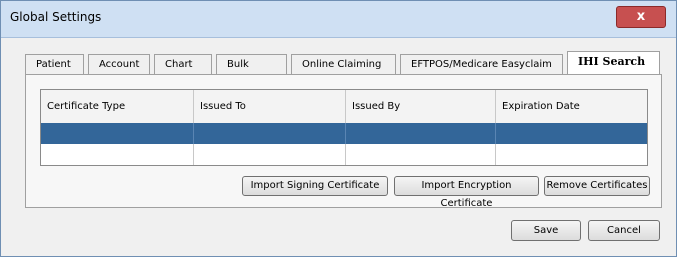  What do you see at coordinates (546, 230) in the screenshot?
I see `save-button: Save` at bounding box center [546, 230].